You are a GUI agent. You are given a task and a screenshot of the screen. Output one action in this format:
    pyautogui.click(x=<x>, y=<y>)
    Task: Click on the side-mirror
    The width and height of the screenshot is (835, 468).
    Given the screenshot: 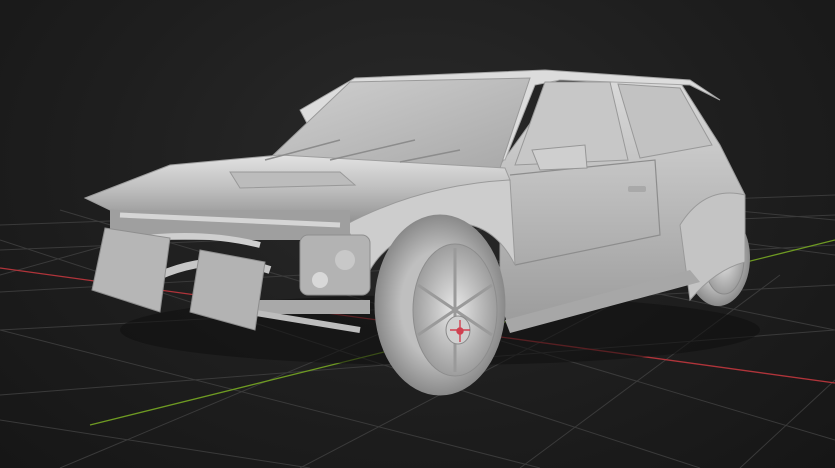 What is the action you would take?
    pyautogui.click(x=559, y=157)
    